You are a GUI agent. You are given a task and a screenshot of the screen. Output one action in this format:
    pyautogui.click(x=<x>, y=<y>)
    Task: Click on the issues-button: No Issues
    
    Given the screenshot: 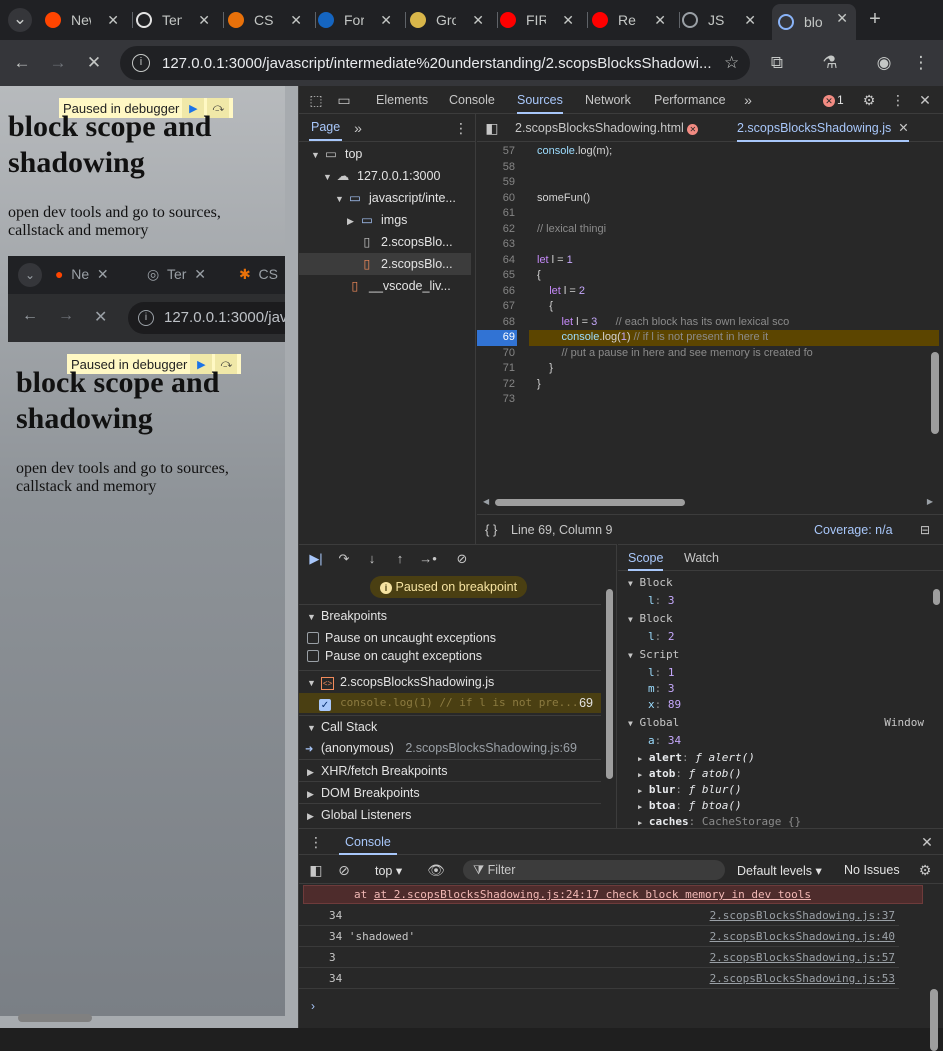 What is the action you would take?
    pyautogui.click(x=872, y=870)
    